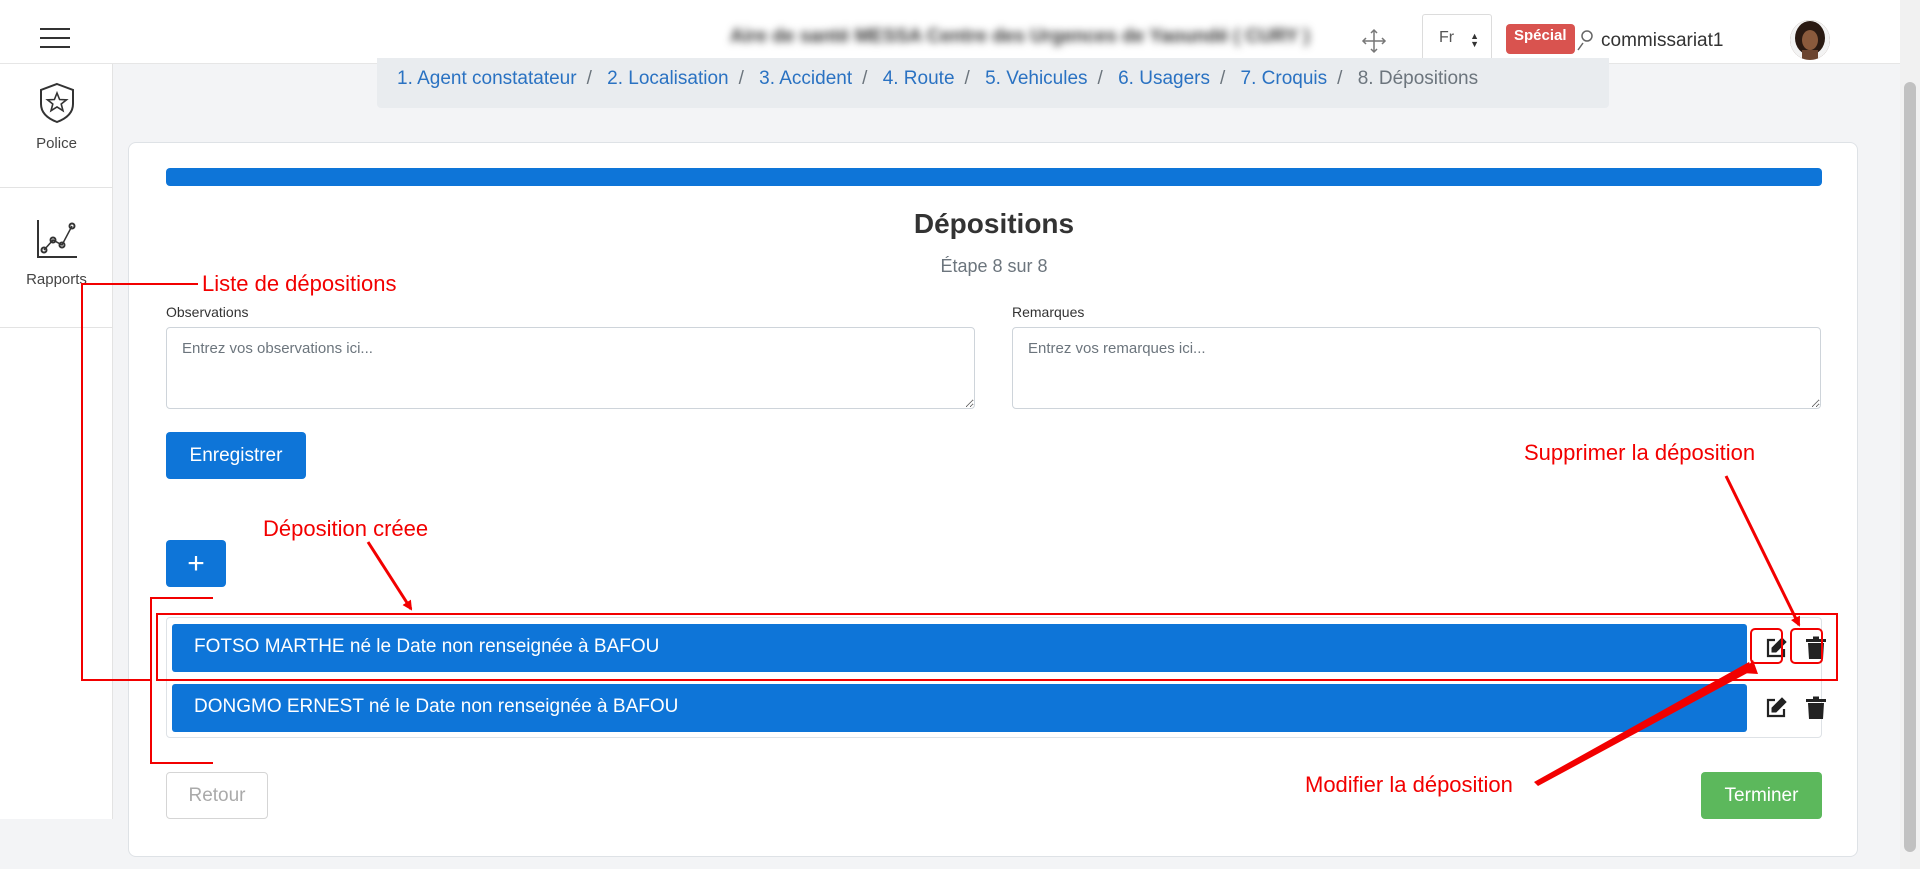  Describe the element at coordinates (55, 39) in the screenshot. I see `hamburger-menu-icon` at that location.